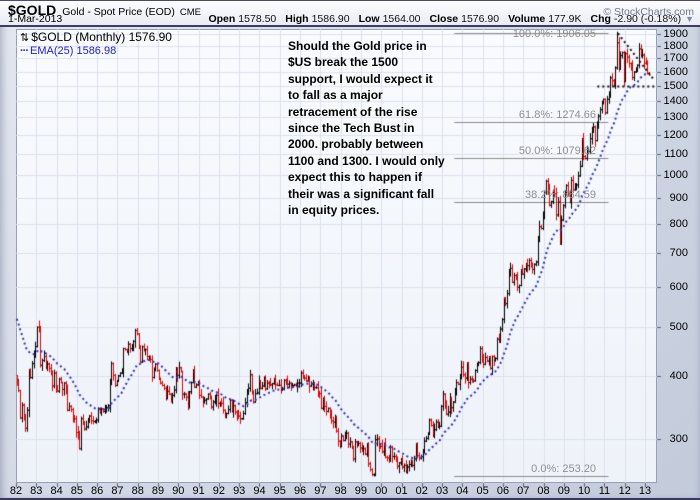 The width and height of the screenshot is (700, 500). I want to click on high-label: High, so click(297, 19).